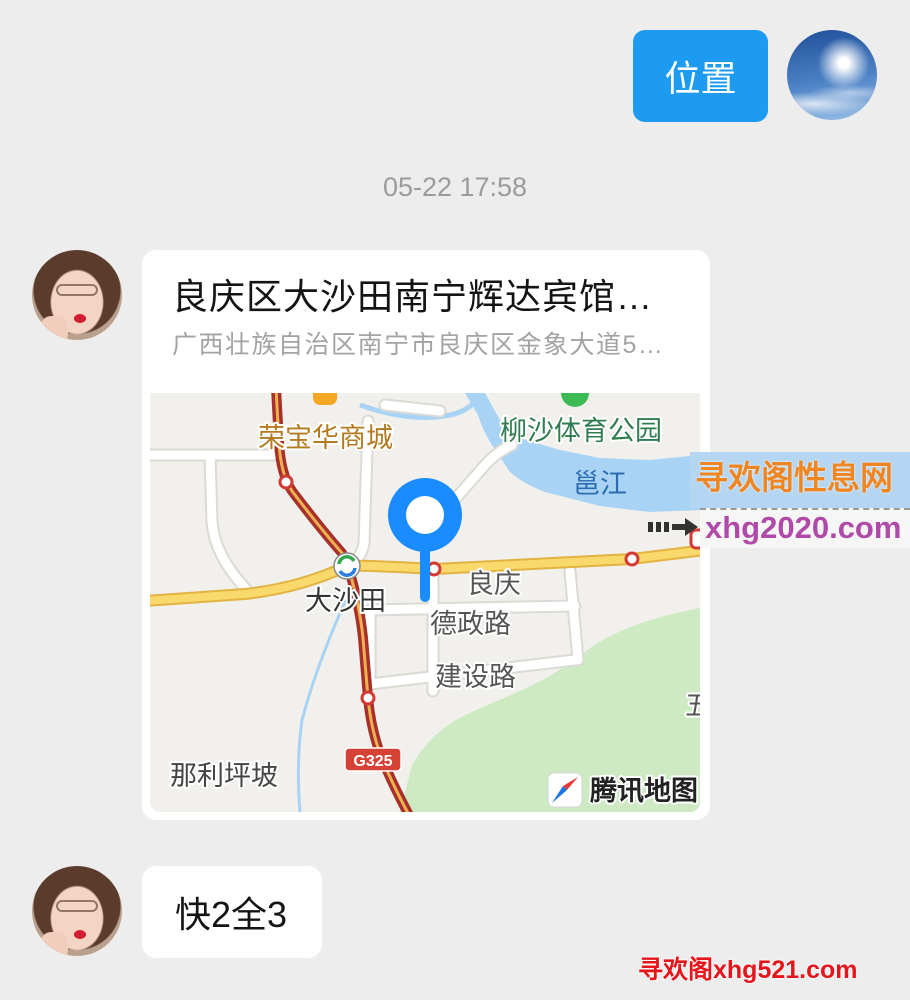  Describe the element at coordinates (224, 776) in the screenshot. I see `label-village: 那利坪坡` at that location.